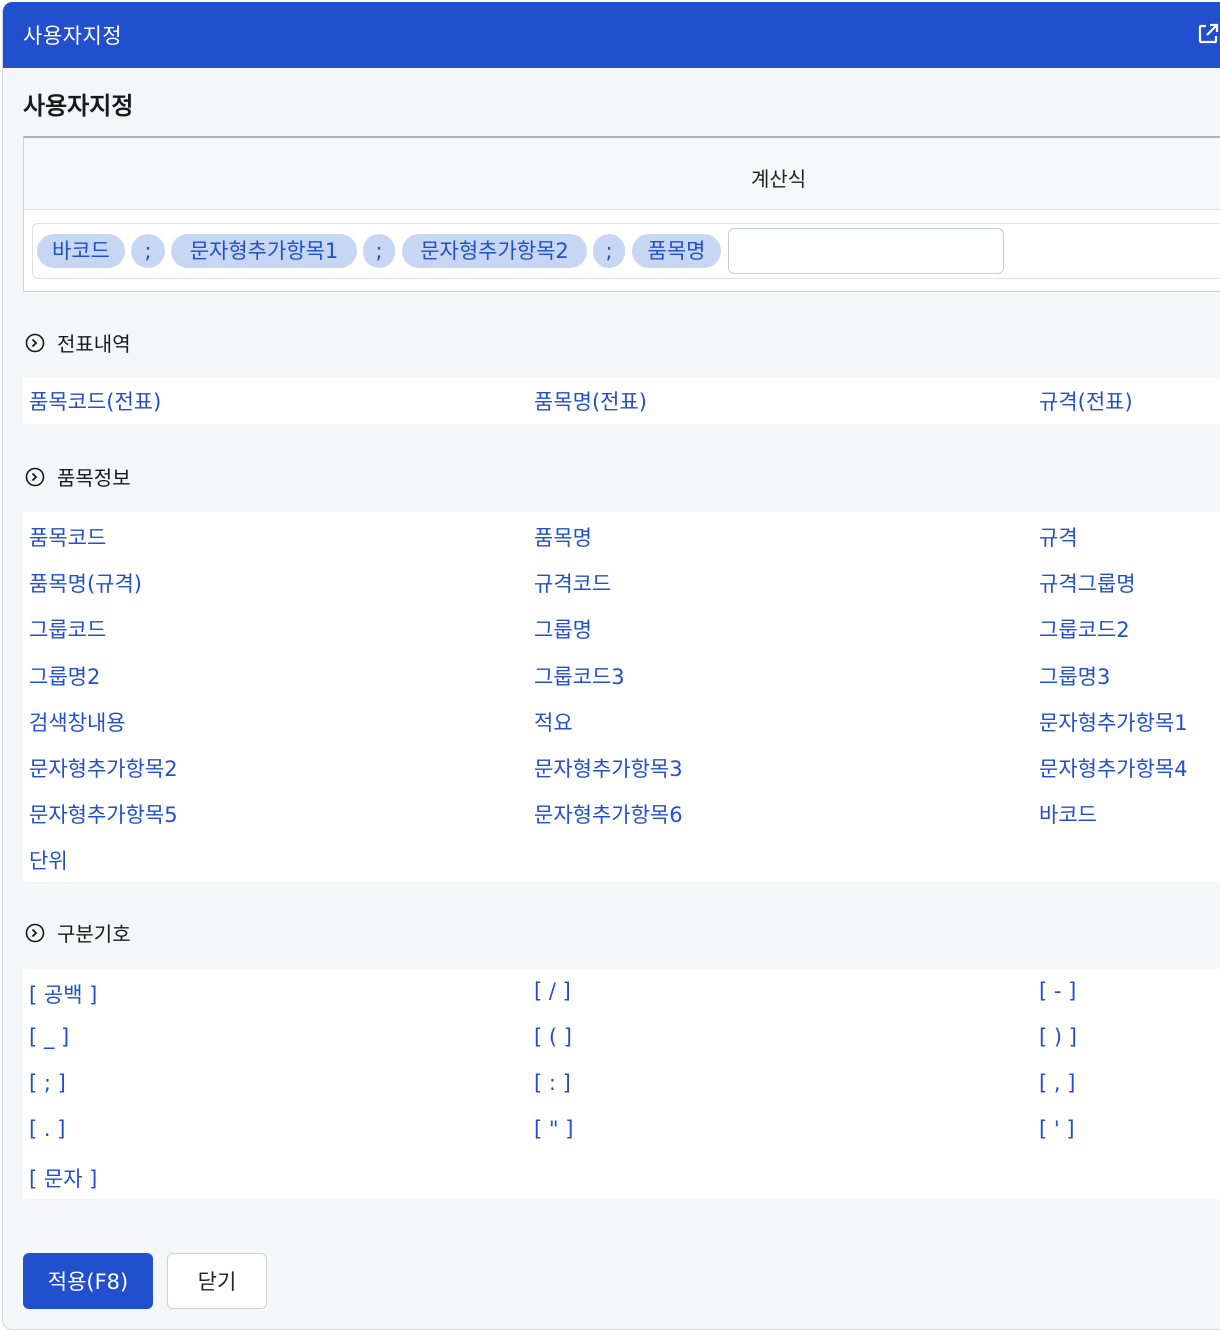  I want to click on section-header-voucher: 전표내역, so click(78, 342).